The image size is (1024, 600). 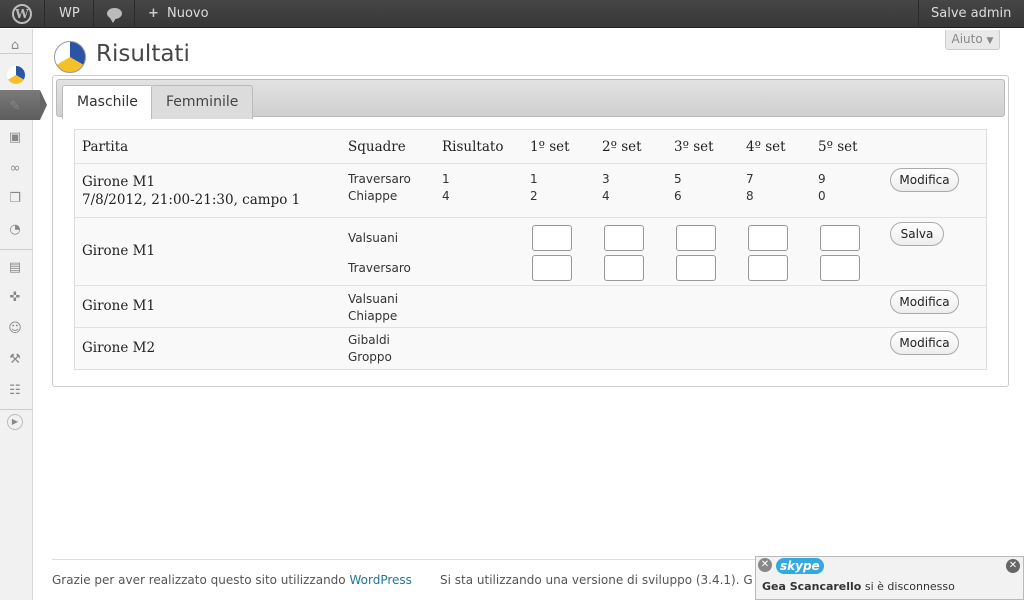 I want to click on header-squadre: Squadre, so click(x=377, y=147).